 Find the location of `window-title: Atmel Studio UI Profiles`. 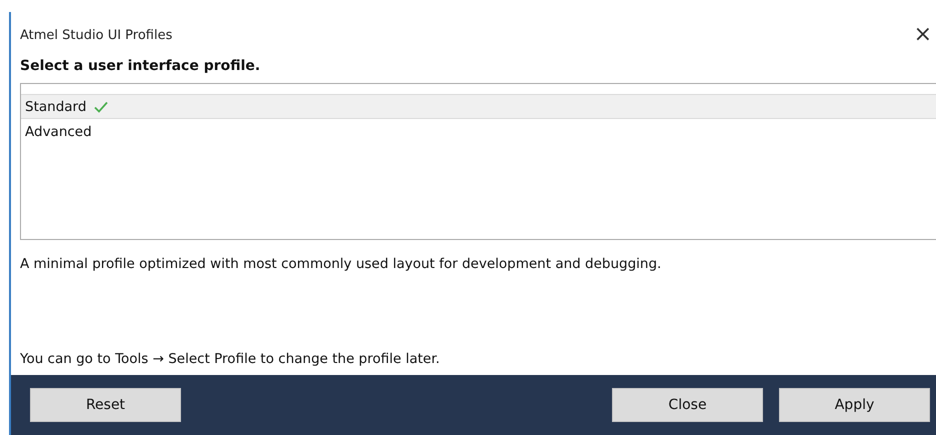

window-title: Atmel Studio UI Profiles is located at coordinates (96, 35).